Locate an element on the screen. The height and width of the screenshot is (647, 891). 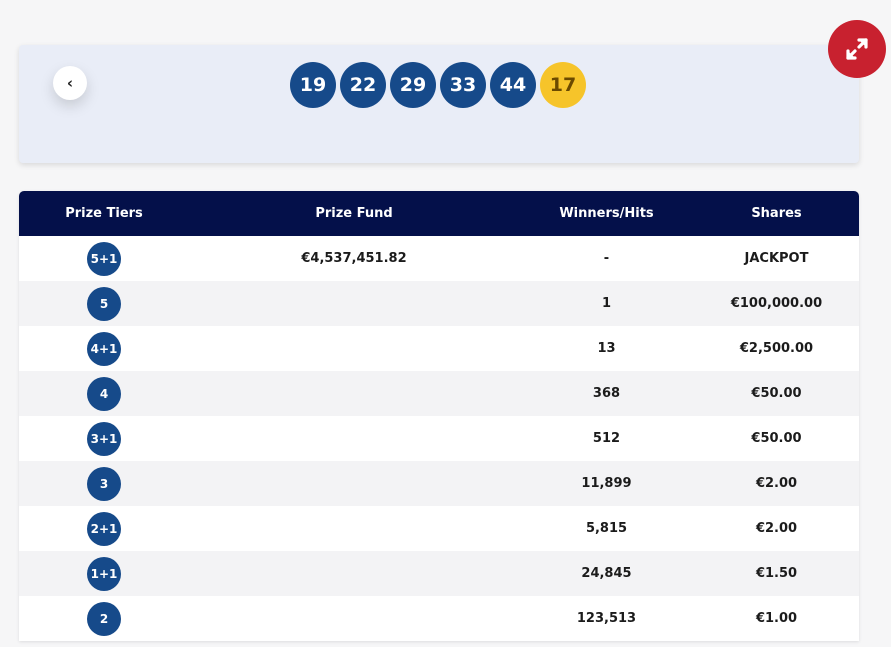
tier-cell: 2+1 is located at coordinates (104, 528).